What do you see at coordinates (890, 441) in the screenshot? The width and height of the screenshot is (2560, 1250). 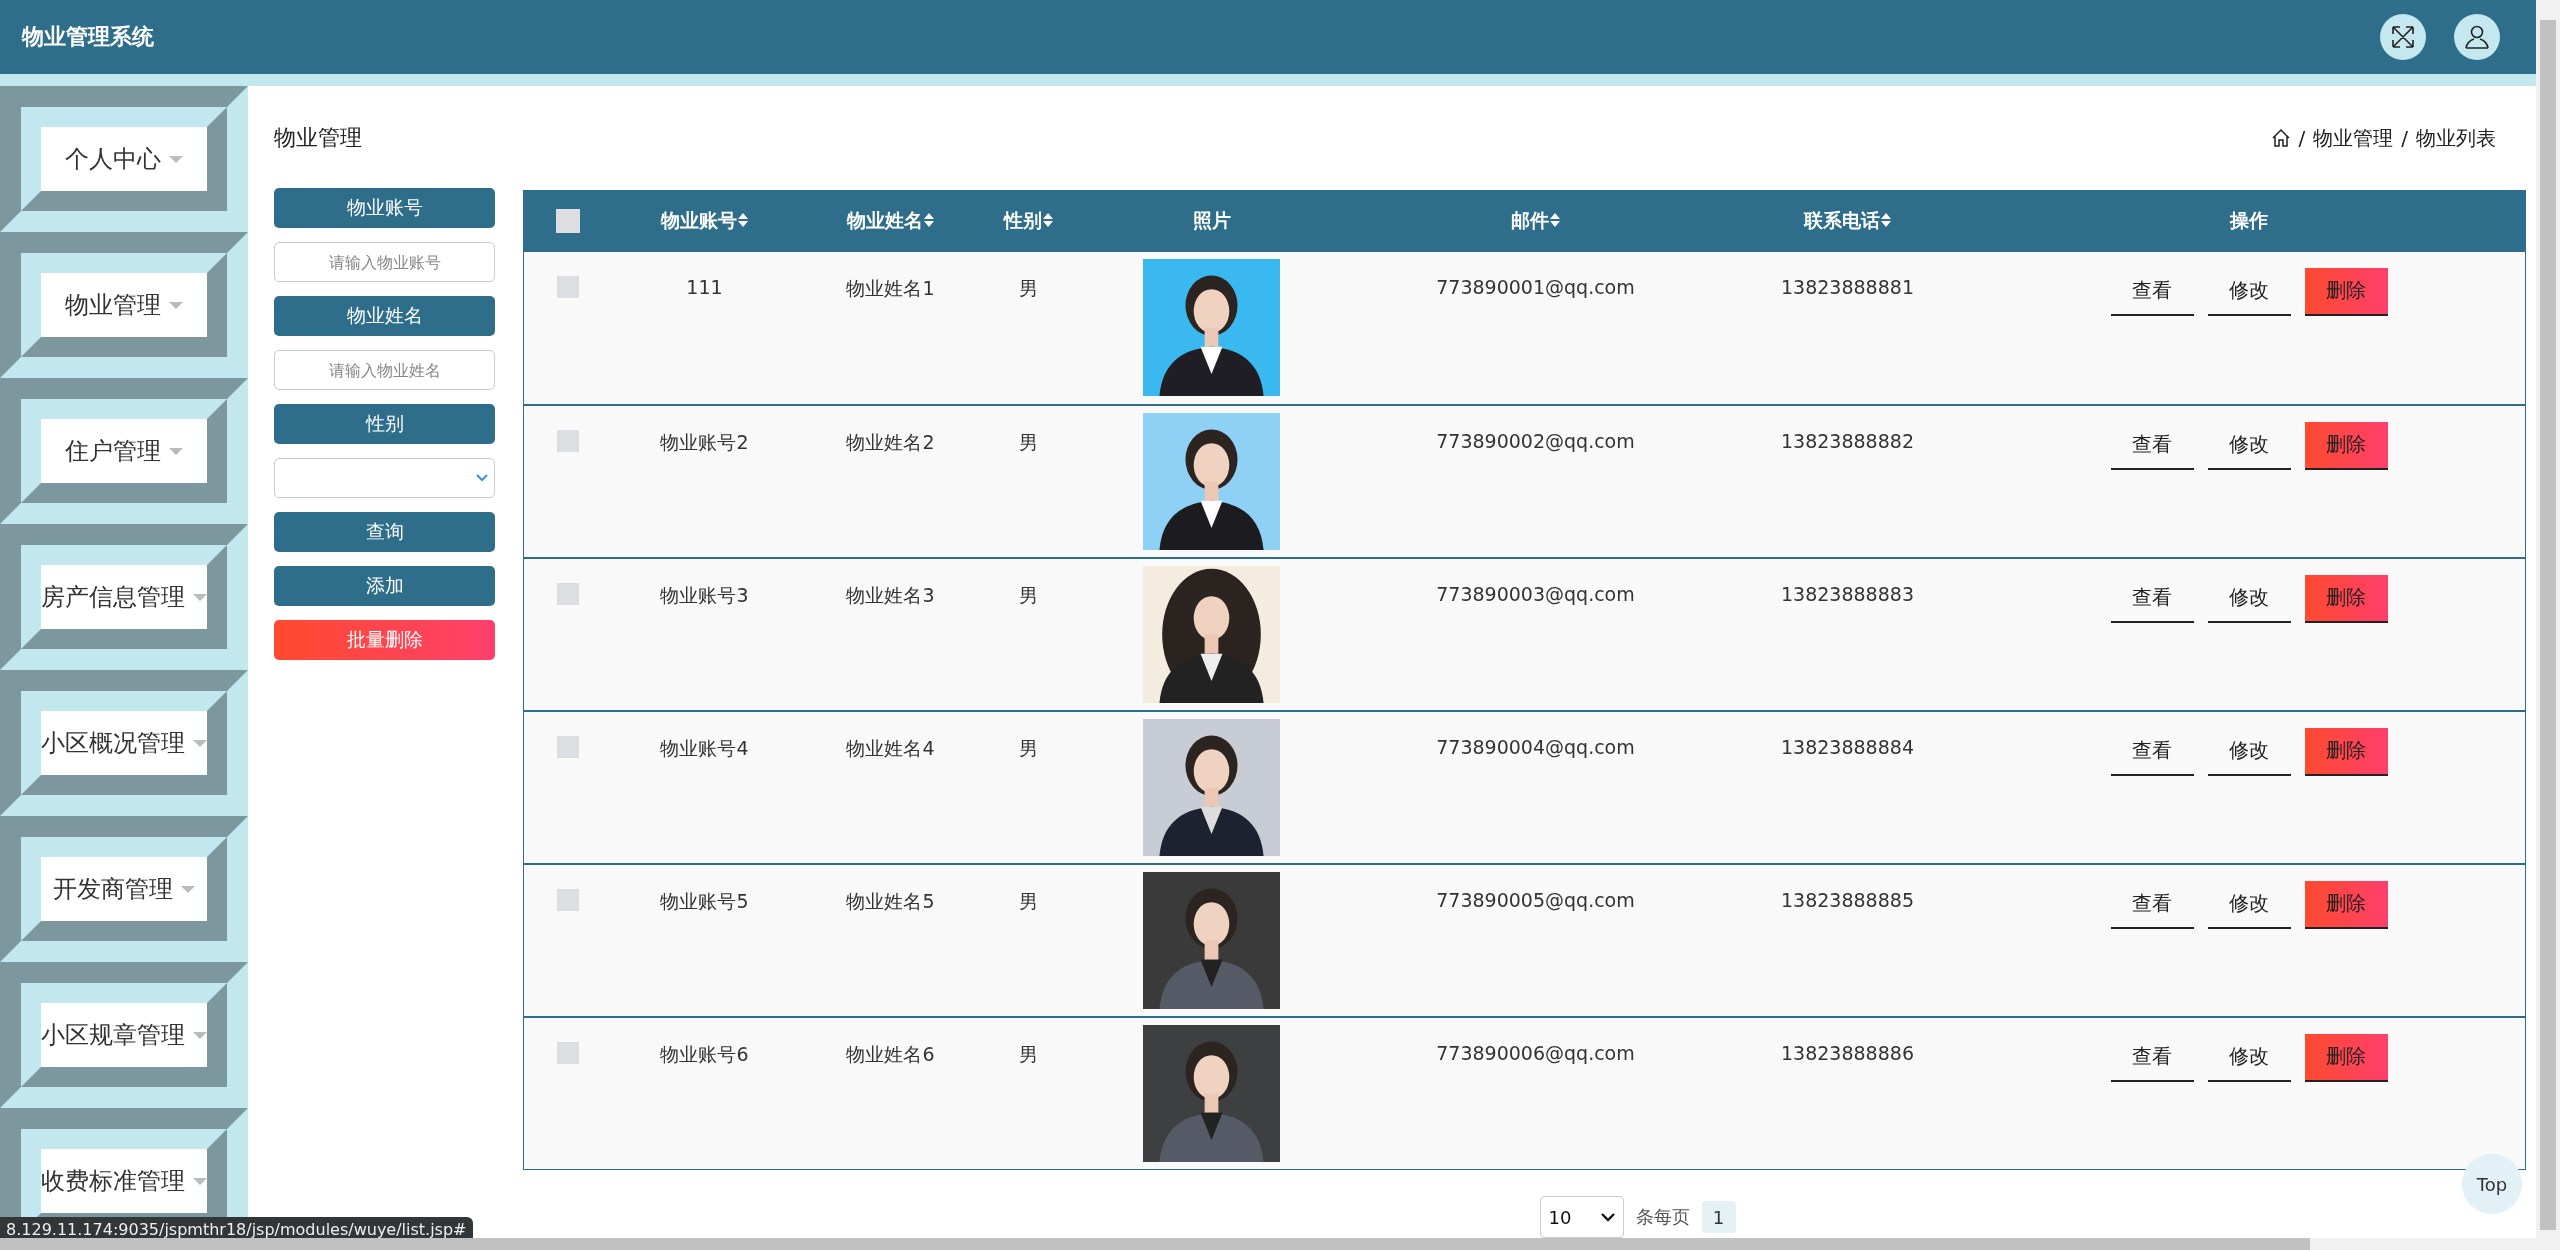 I see `name-cell: 物业姓名2` at bounding box center [890, 441].